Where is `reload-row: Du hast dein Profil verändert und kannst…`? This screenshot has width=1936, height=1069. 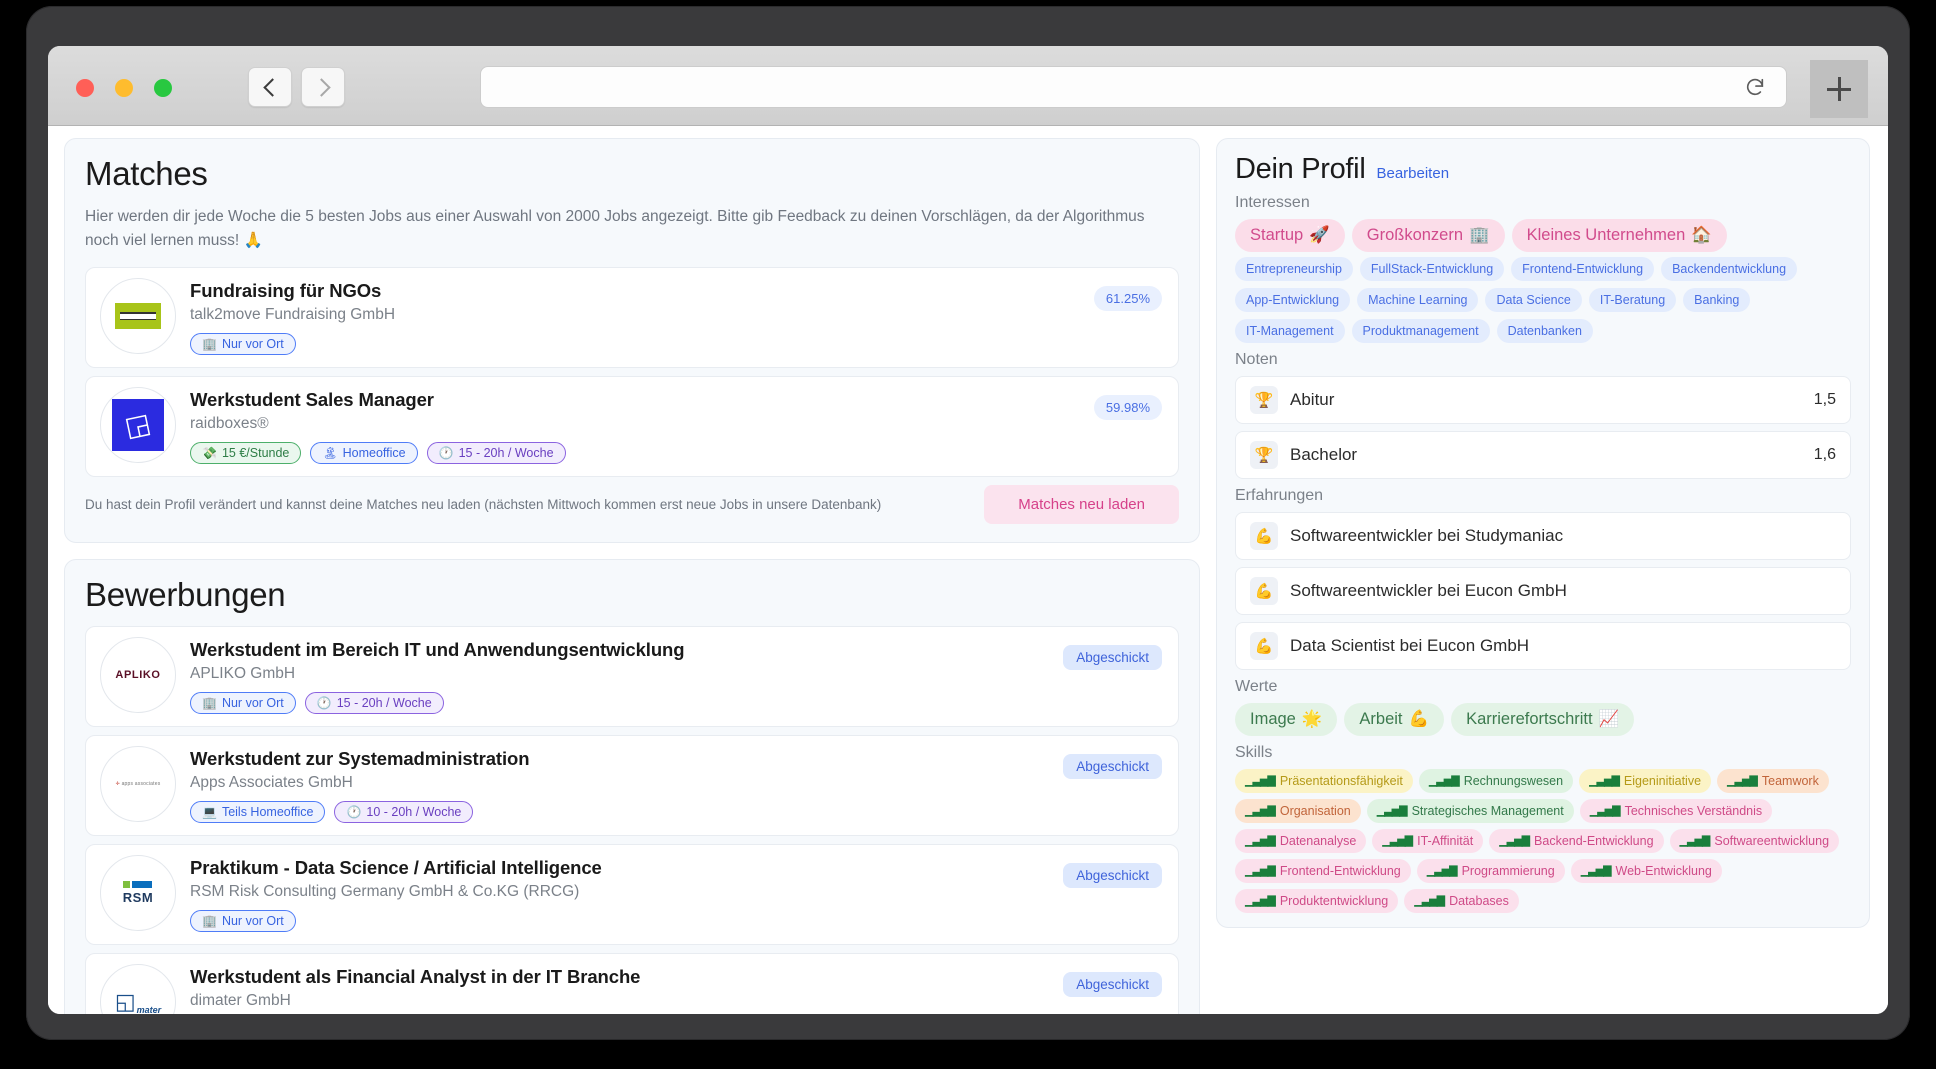
reload-row: Du hast dein Profil verändert und kannst… is located at coordinates (632, 505).